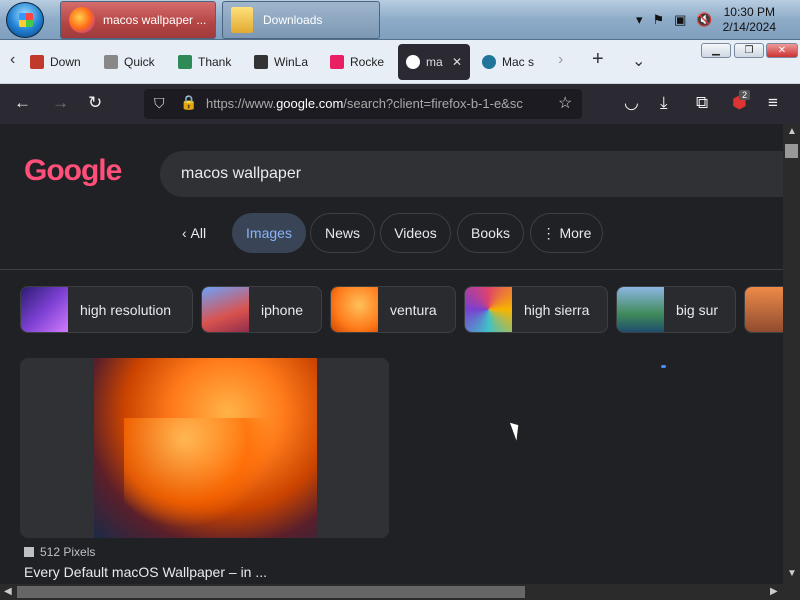 The image size is (800, 600). Describe the element at coordinates (241, 103) in the screenshot. I see `url-prefix: https://www.` at that location.